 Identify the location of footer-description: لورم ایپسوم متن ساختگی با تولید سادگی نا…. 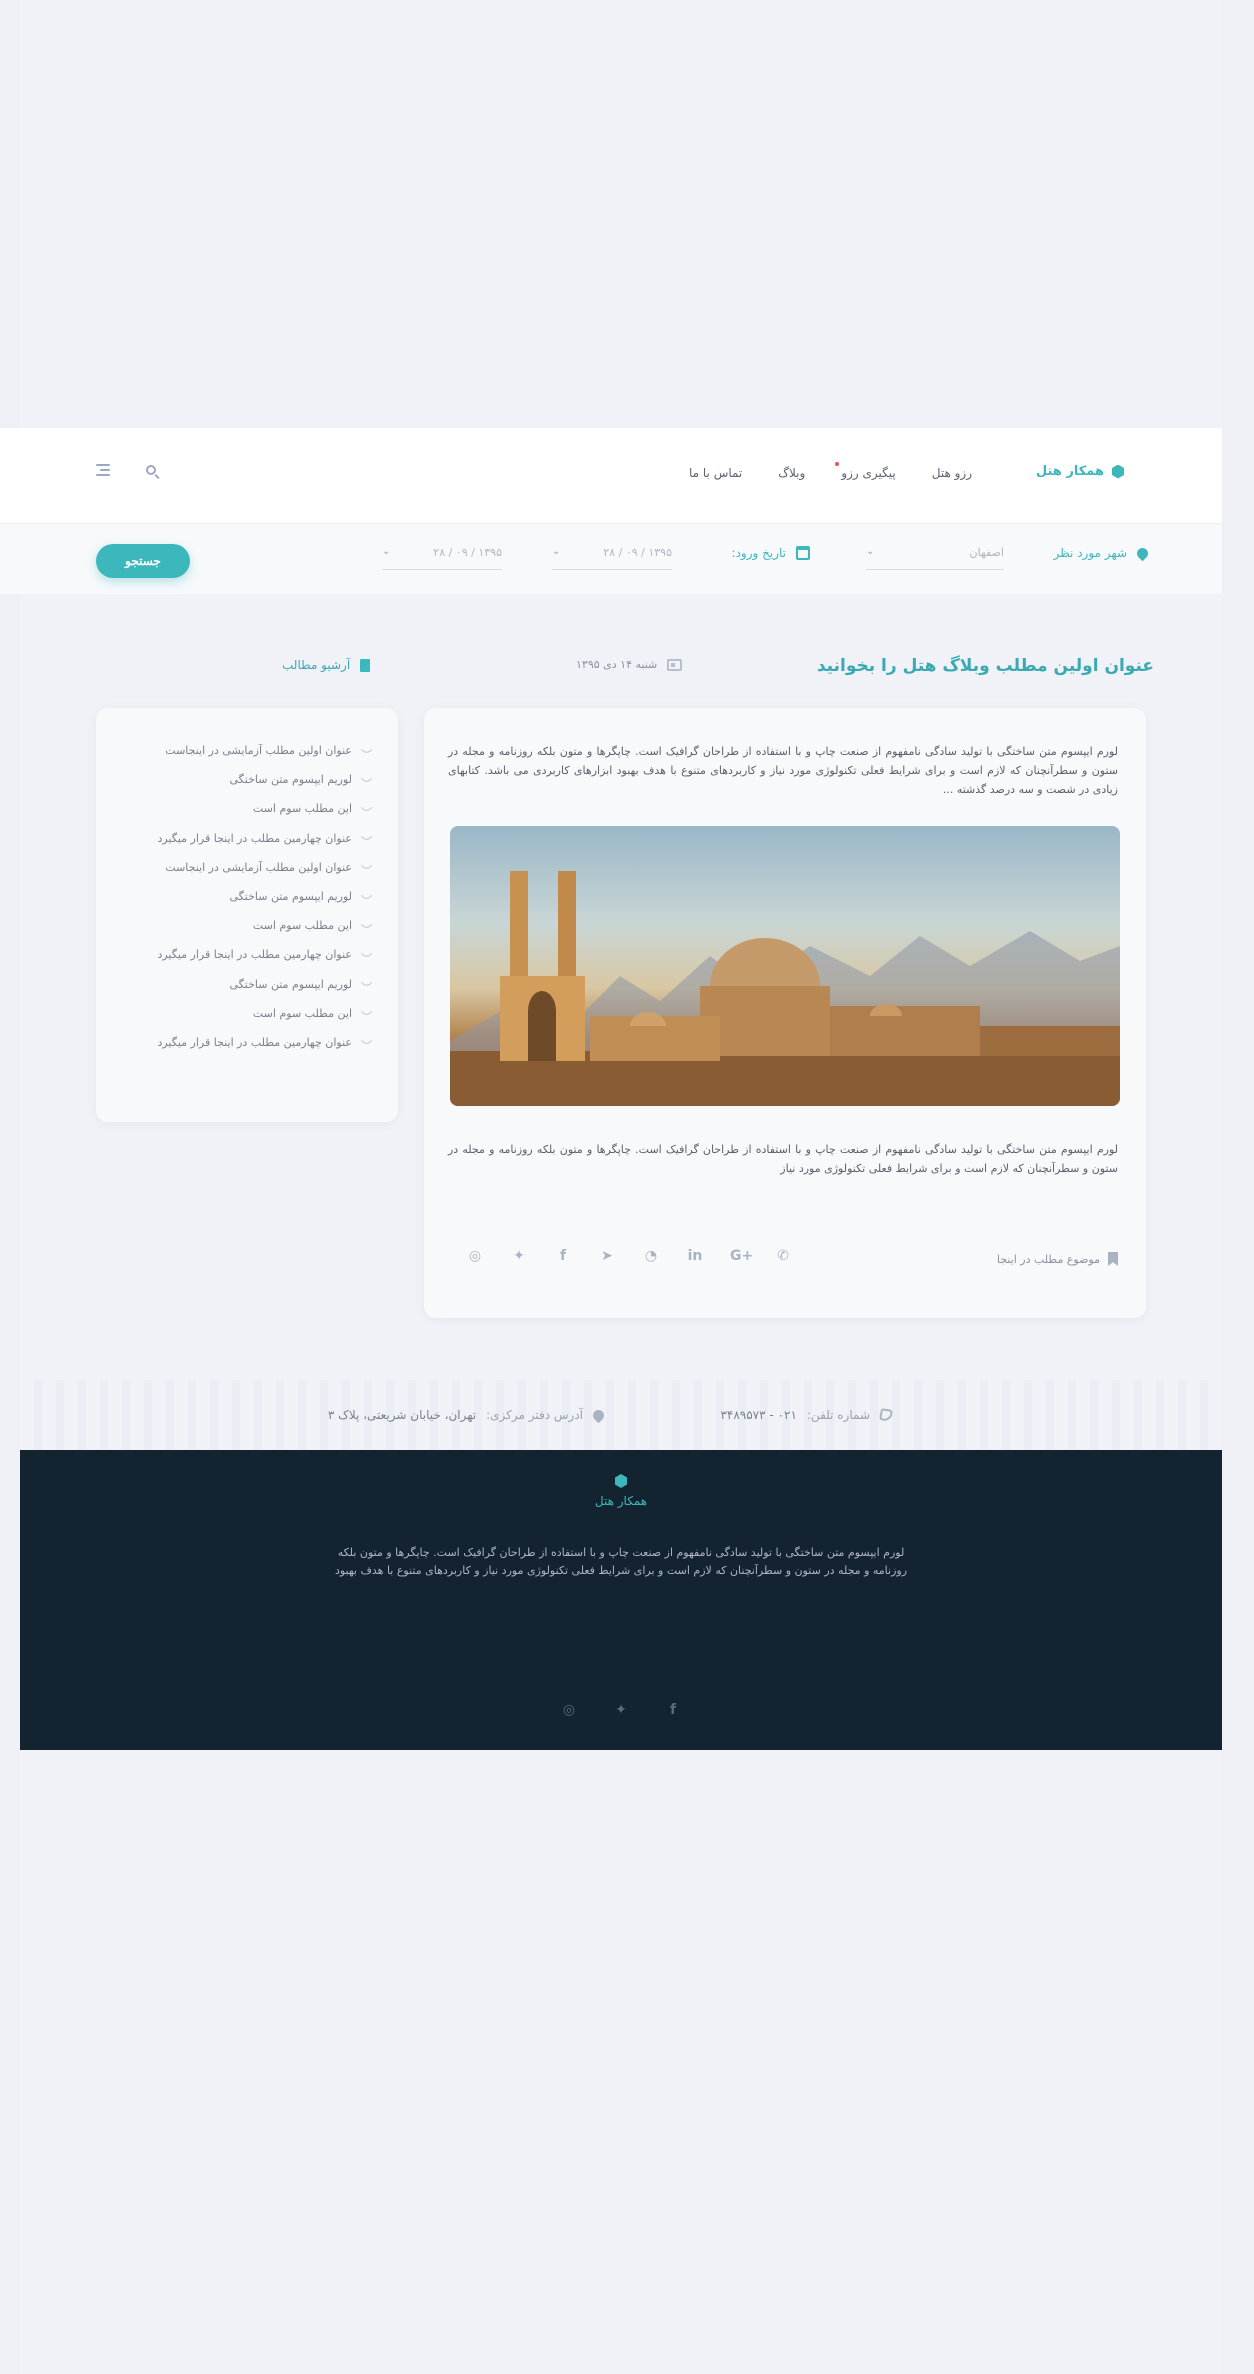
(621, 1561).